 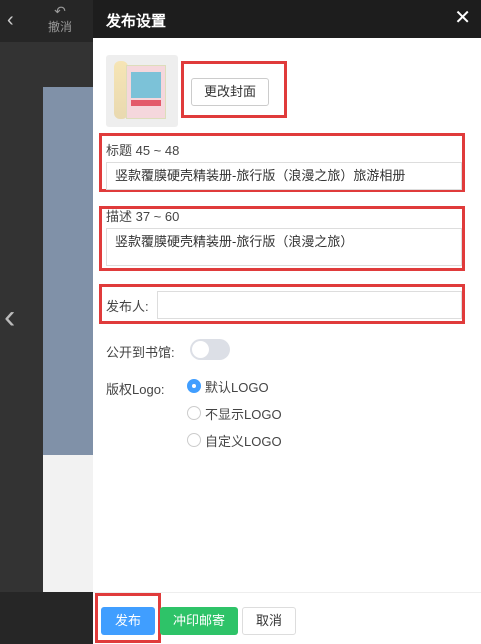 What do you see at coordinates (284, 247) in the screenshot?
I see `description-input: 竖款覆膜硬壳精装册-旅行版（浪漫之旅）` at bounding box center [284, 247].